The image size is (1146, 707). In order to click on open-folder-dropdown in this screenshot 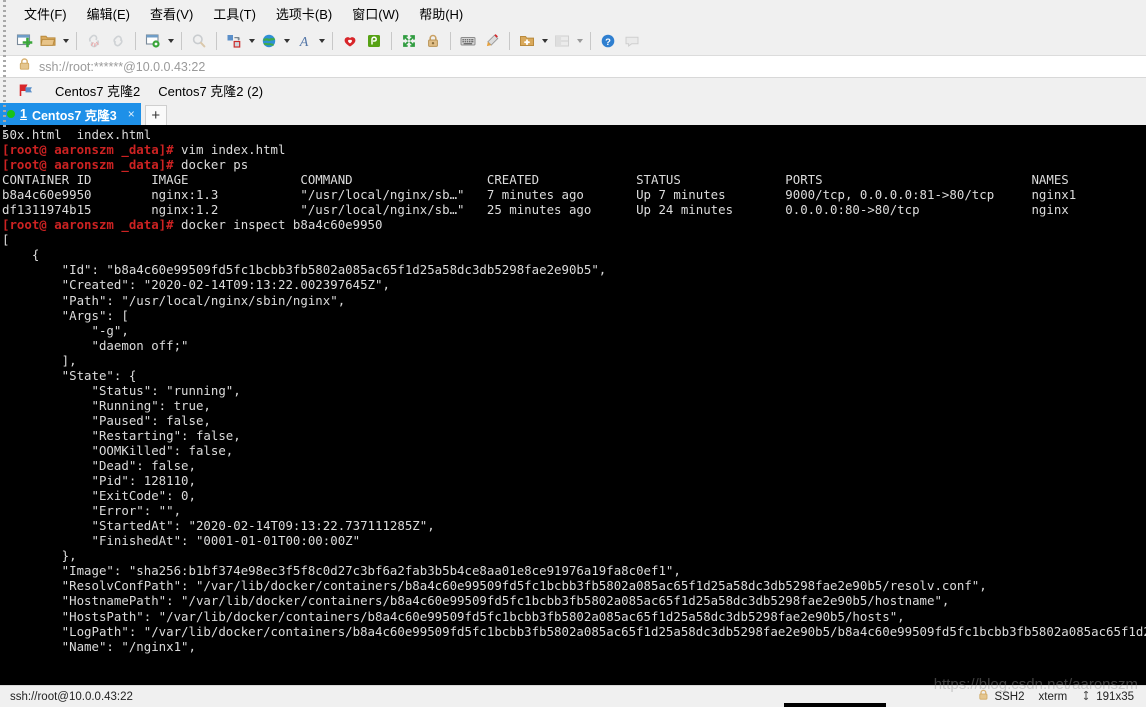, I will do `click(65, 41)`.